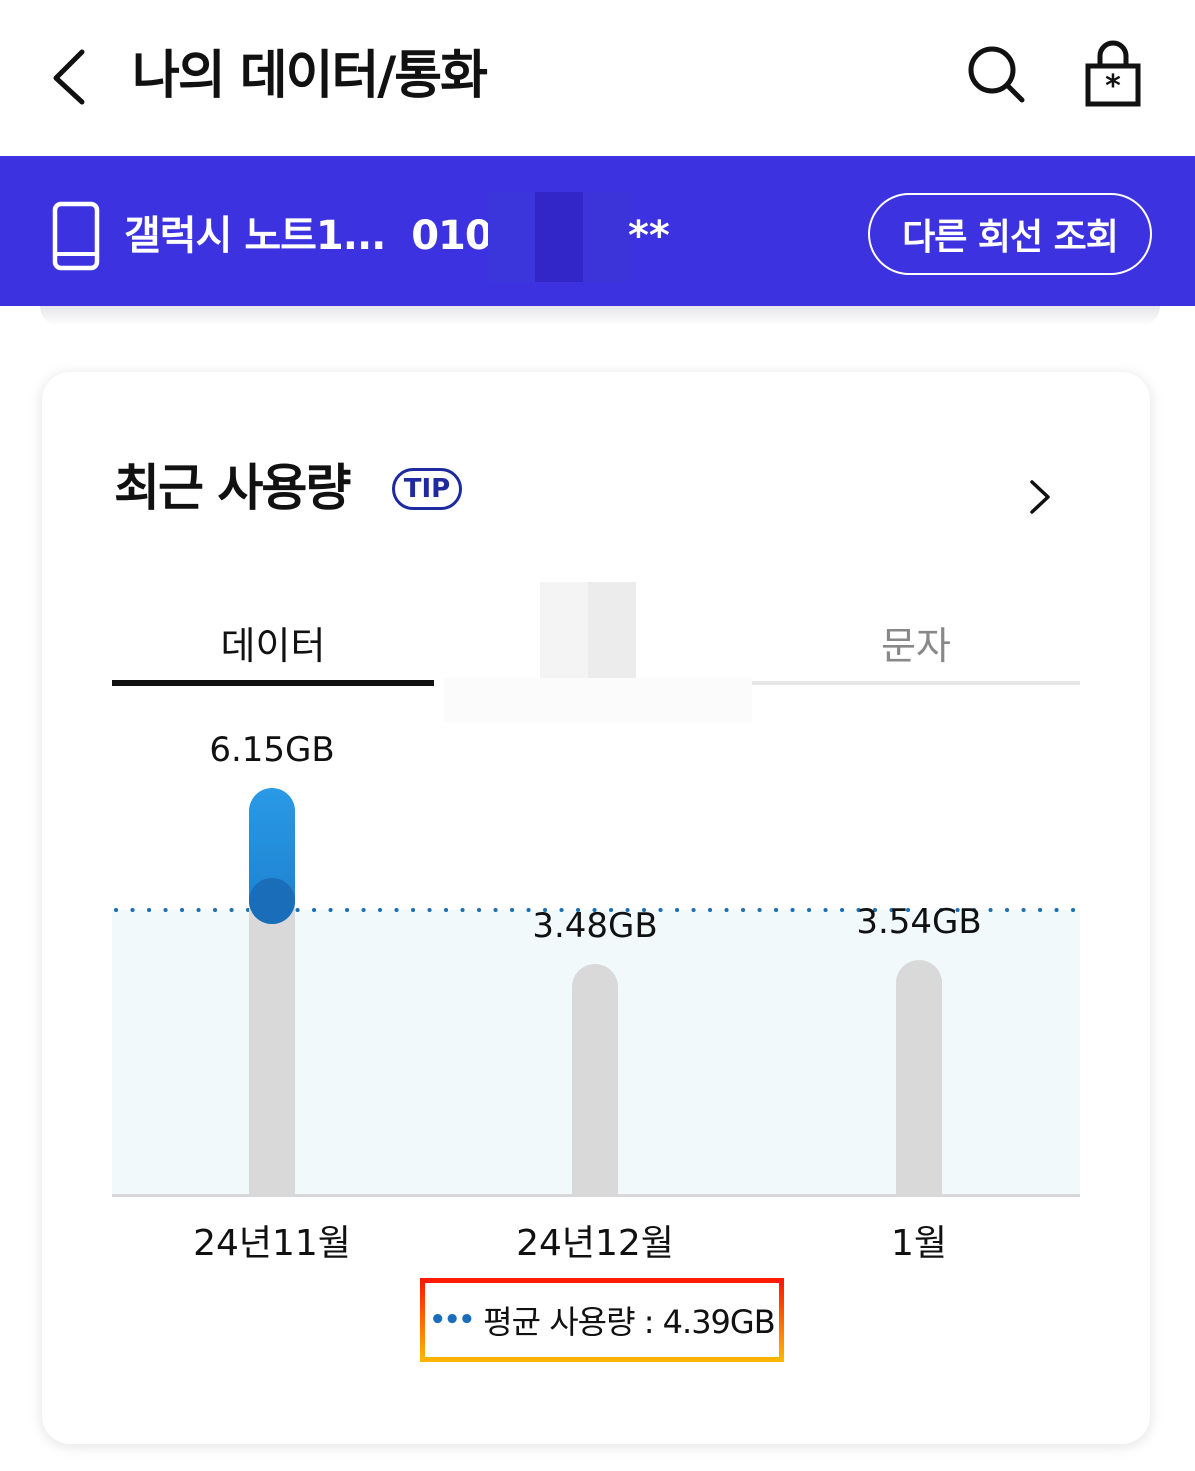 Image resolution: width=1195 pixels, height=1471 pixels. I want to click on average-legend: ••• 평균 사용량 : 4.39GB, so click(602, 1320).